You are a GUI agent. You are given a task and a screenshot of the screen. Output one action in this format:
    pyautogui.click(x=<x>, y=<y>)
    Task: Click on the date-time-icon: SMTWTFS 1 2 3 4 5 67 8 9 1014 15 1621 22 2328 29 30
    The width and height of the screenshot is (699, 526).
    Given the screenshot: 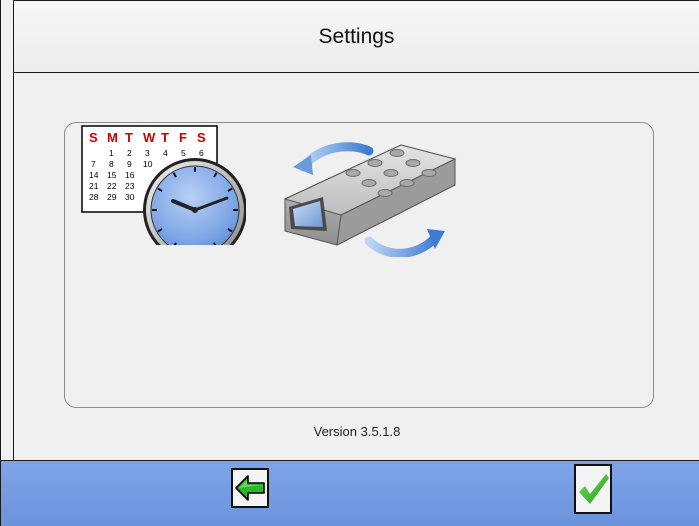 What is the action you would take?
    pyautogui.click(x=164, y=193)
    